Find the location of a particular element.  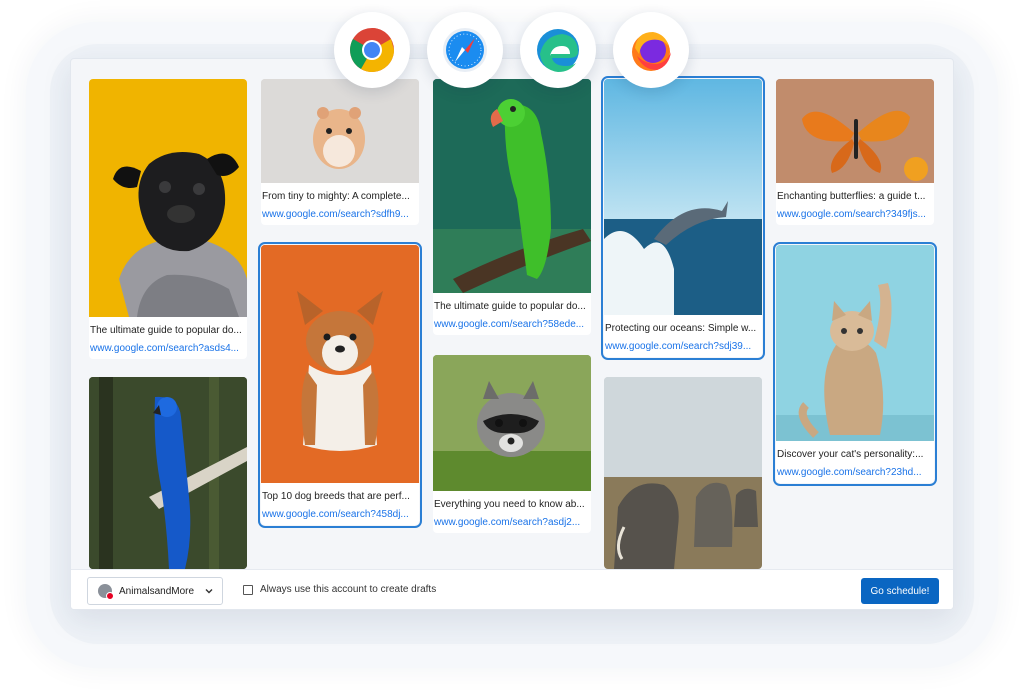

default-account-option: Always use this account to create drafts is located at coordinates (339, 589).